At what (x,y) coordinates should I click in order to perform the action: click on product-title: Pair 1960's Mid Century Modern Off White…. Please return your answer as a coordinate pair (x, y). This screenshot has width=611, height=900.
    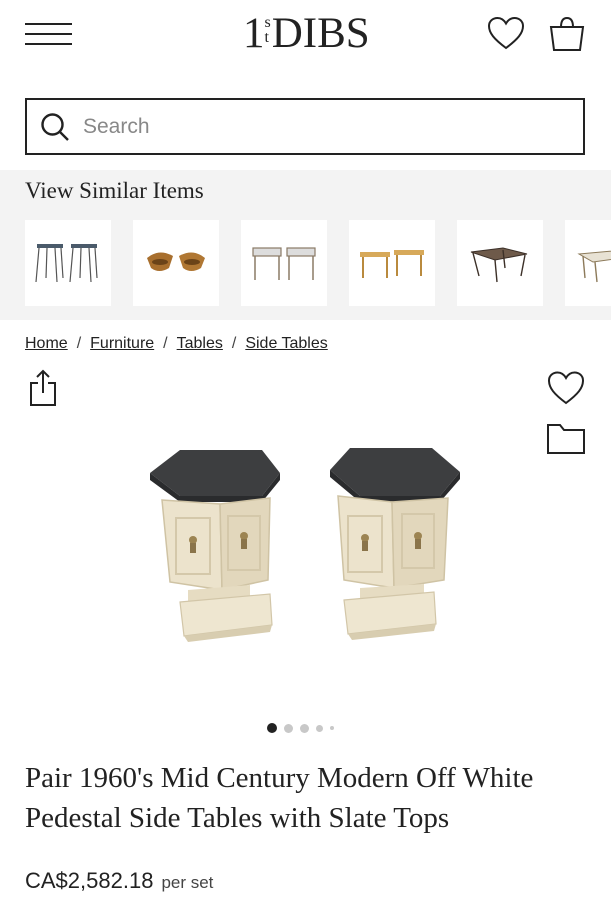
    Looking at the image, I should click on (279, 798).